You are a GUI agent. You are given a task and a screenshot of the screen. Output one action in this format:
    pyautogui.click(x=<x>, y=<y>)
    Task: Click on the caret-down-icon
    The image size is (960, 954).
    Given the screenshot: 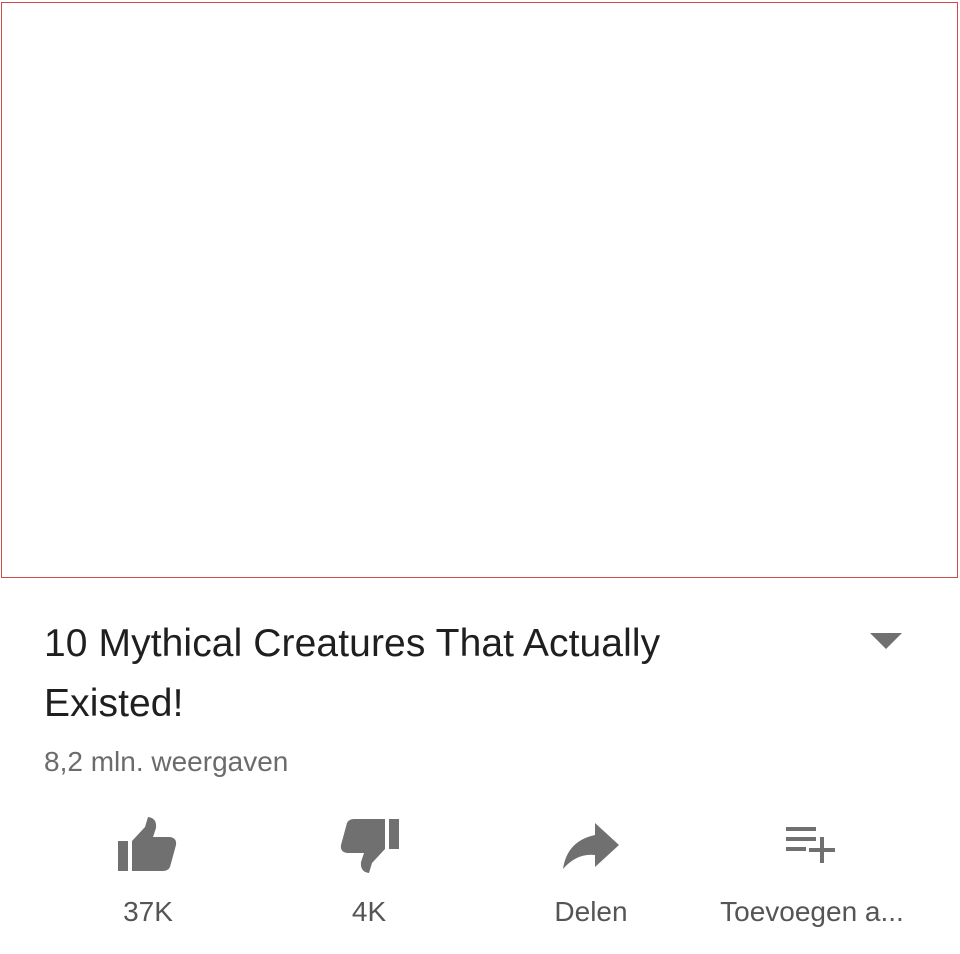 What is the action you would take?
    pyautogui.click(x=886, y=641)
    